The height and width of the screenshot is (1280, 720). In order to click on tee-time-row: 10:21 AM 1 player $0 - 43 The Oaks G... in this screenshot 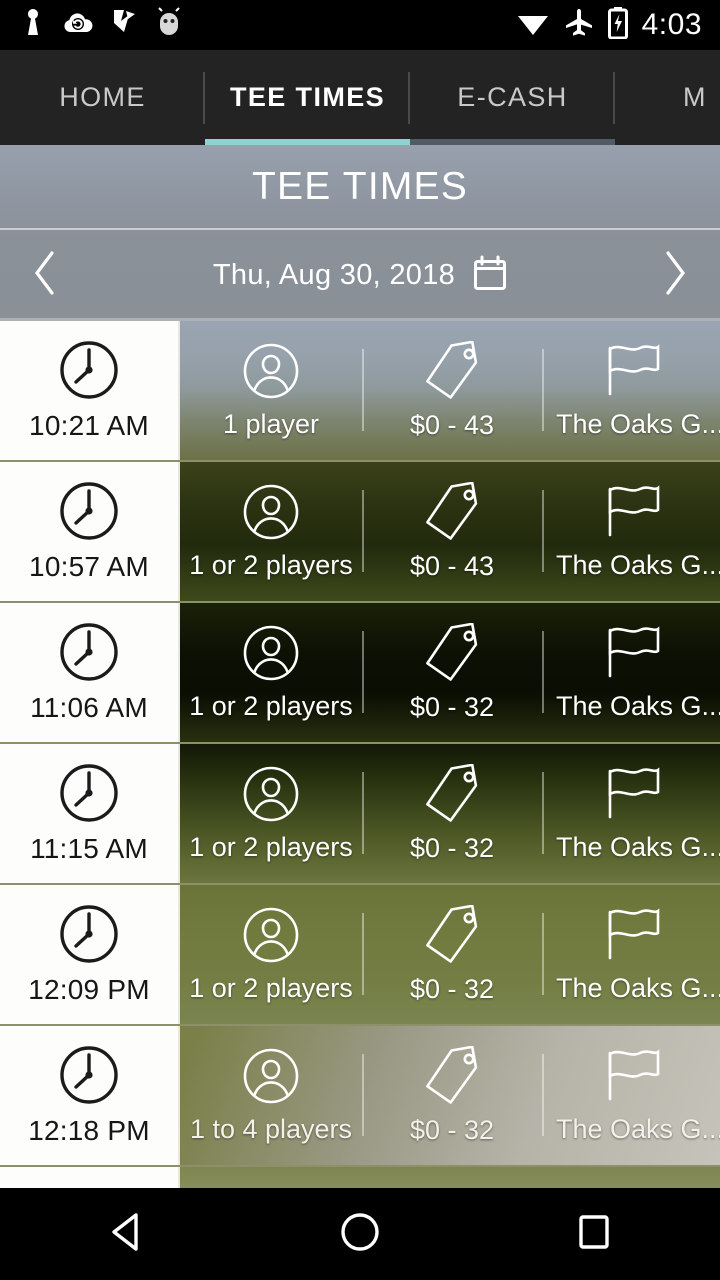, I will do `click(360, 391)`.